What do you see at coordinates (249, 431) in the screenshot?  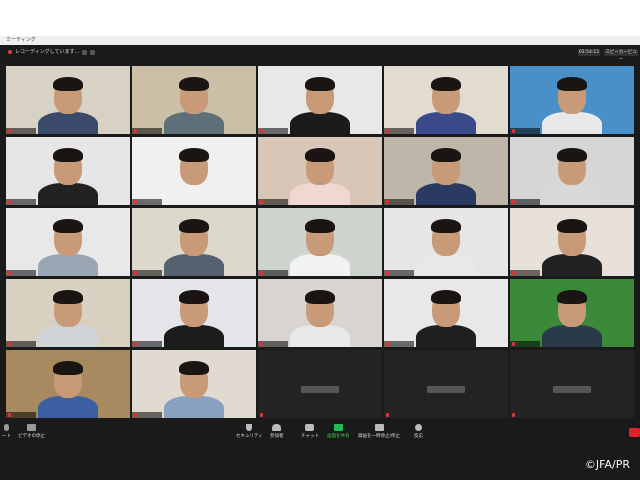 I see `security-button: セキュリティ` at bounding box center [249, 431].